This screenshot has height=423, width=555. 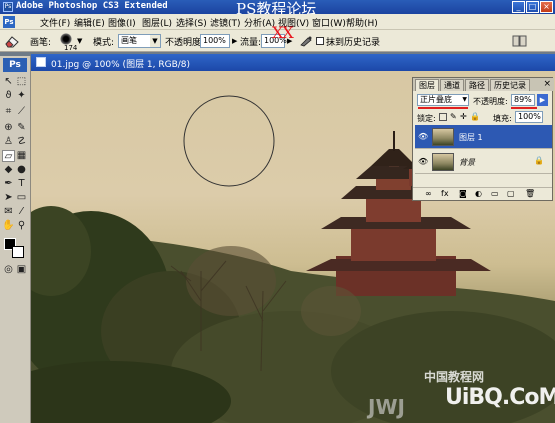 I want to click on menu-file: 文件(F), so click(x=55, y=22).